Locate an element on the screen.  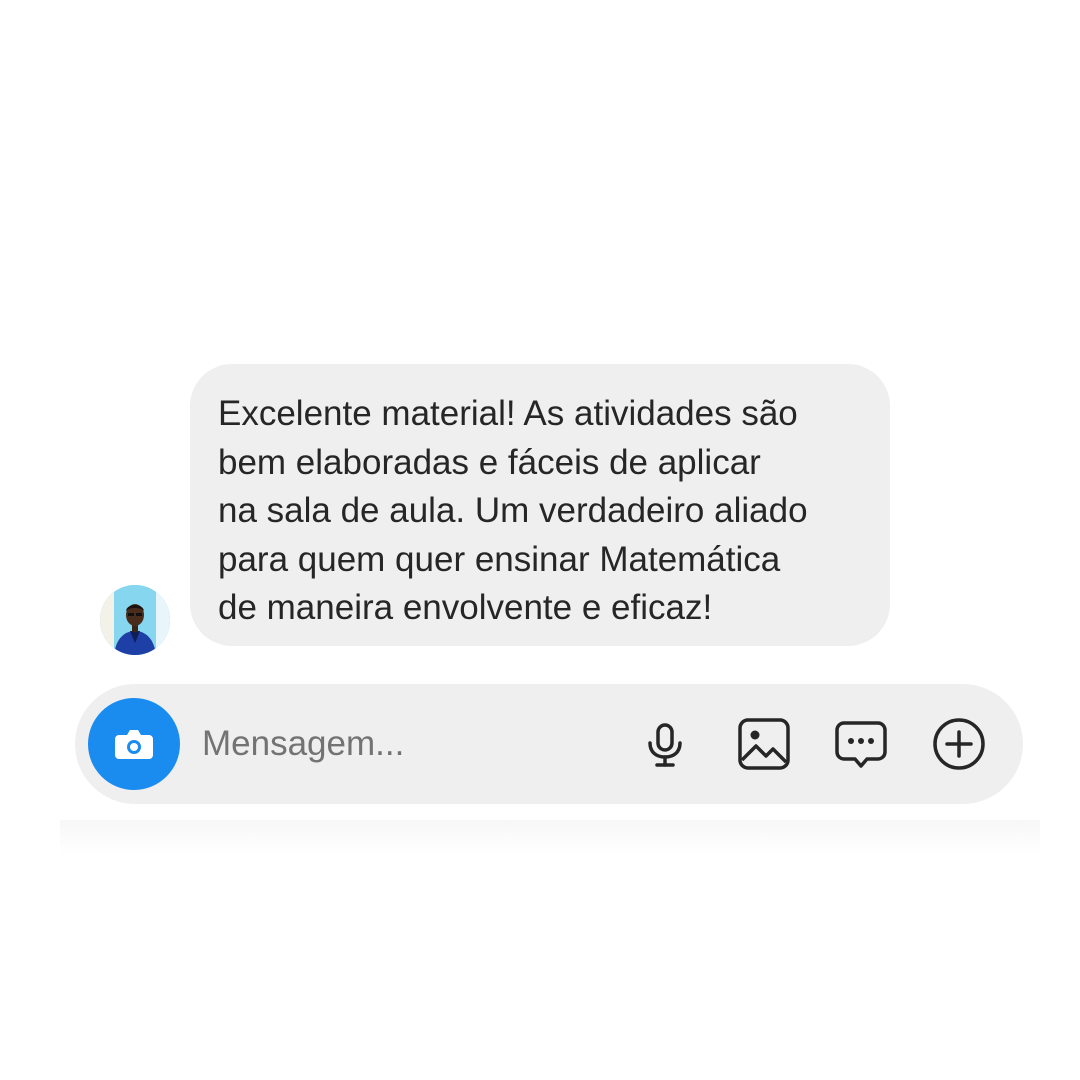
message-line: de maneira envolvente e eficaz! is located at coordinates (465, 607).